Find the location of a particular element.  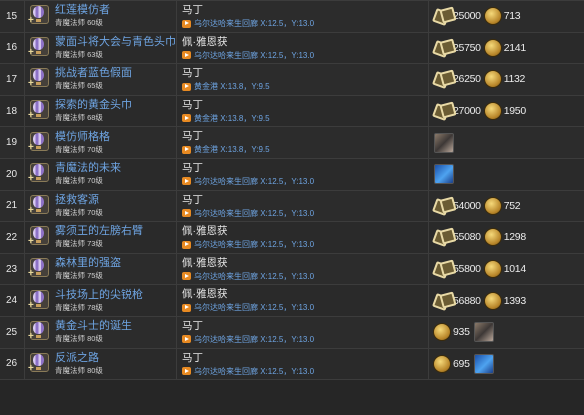

reward-item: 55800 is located at coordinates (456, 269).